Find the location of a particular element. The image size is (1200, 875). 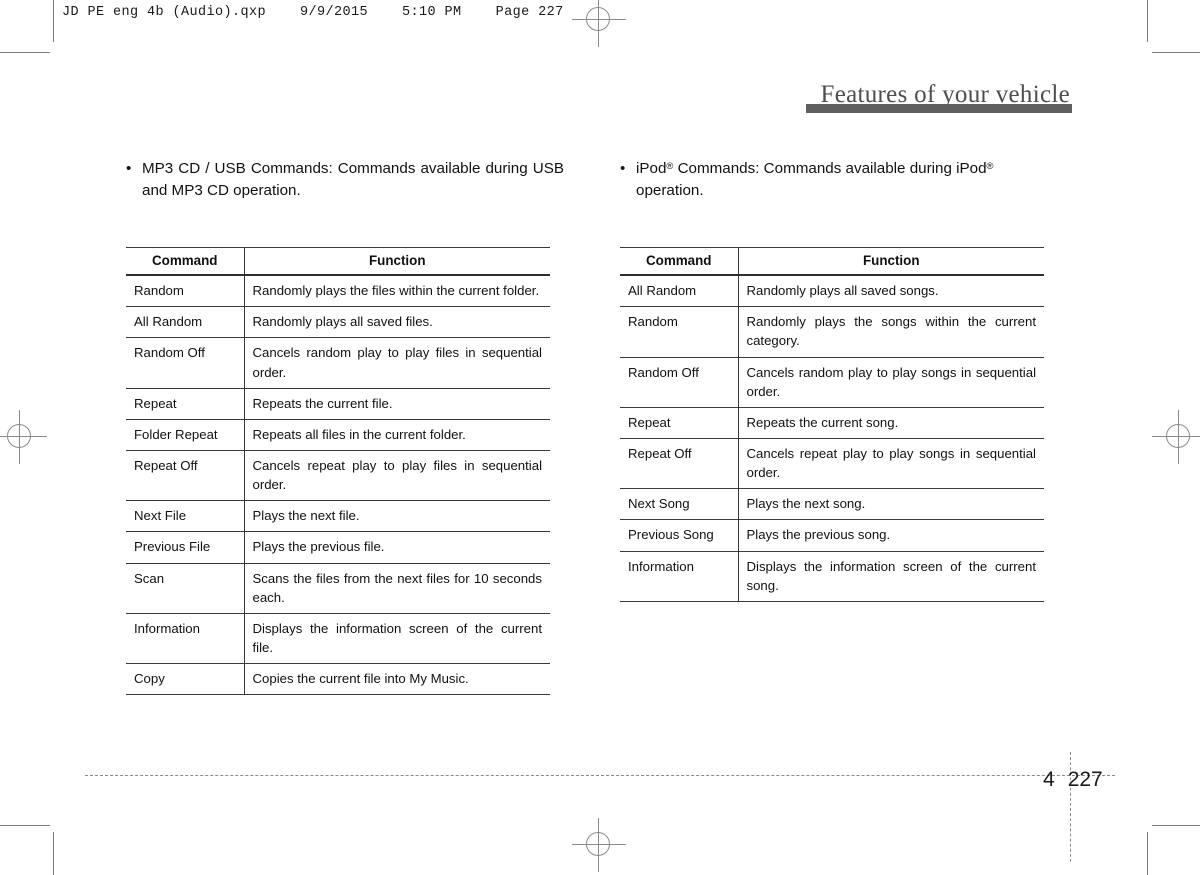

table-row: Previous File Plays the previous file. is located at coordinates (338, 547).